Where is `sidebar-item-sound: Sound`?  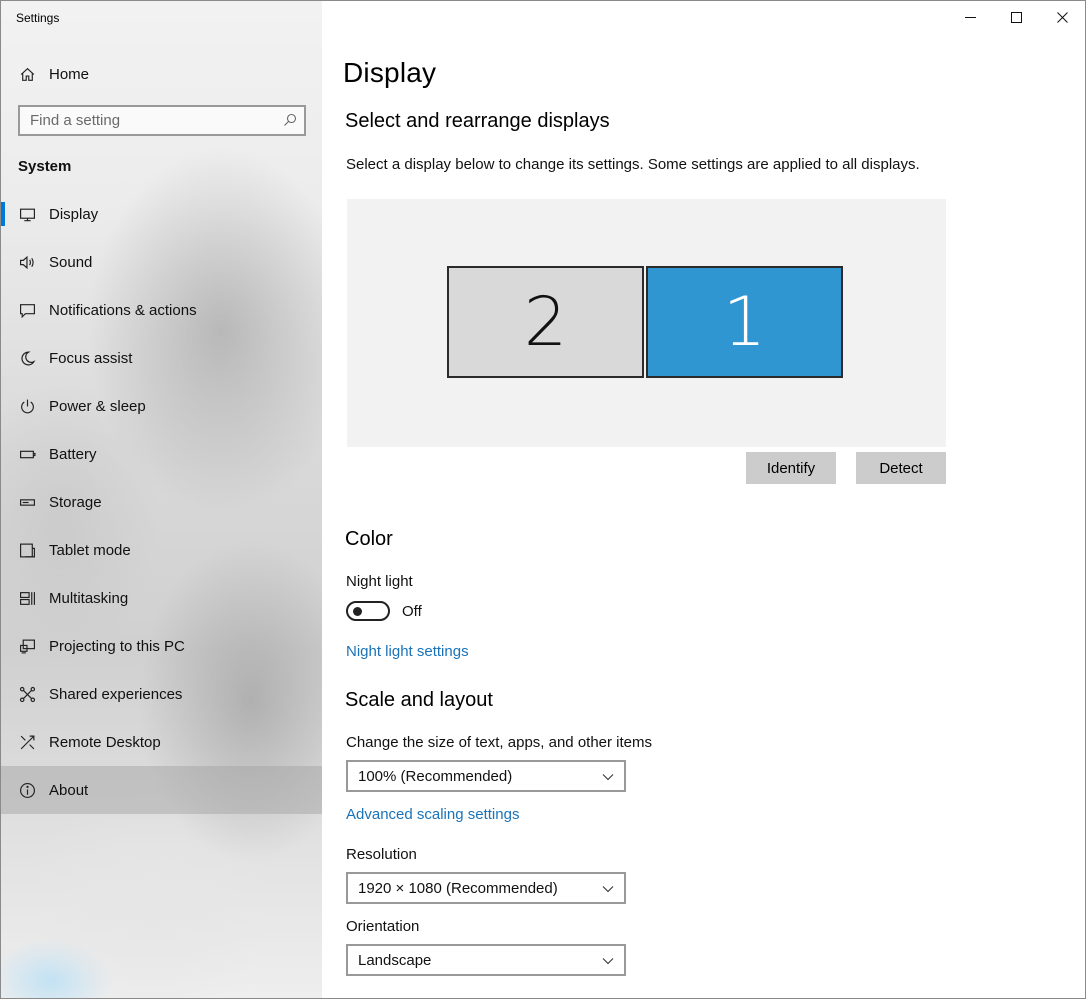
sidebar-item-sound: Sound is located at coordinates (161, 262).